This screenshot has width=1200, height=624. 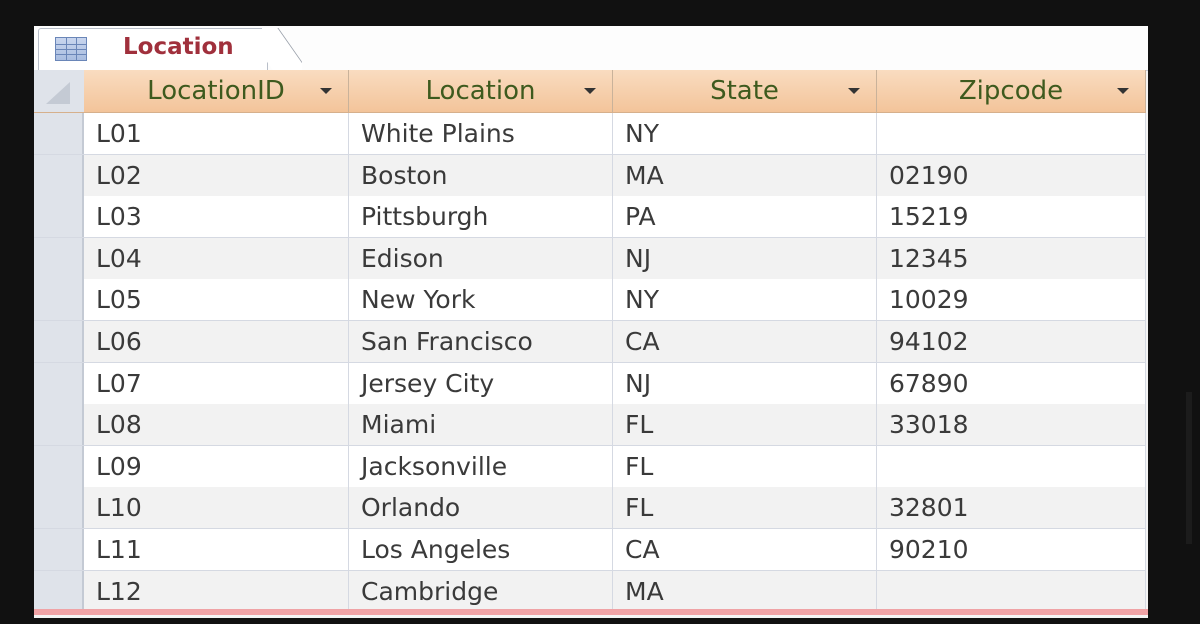 I want to click on cell-locationid: L12, so click(x=216, y=591).